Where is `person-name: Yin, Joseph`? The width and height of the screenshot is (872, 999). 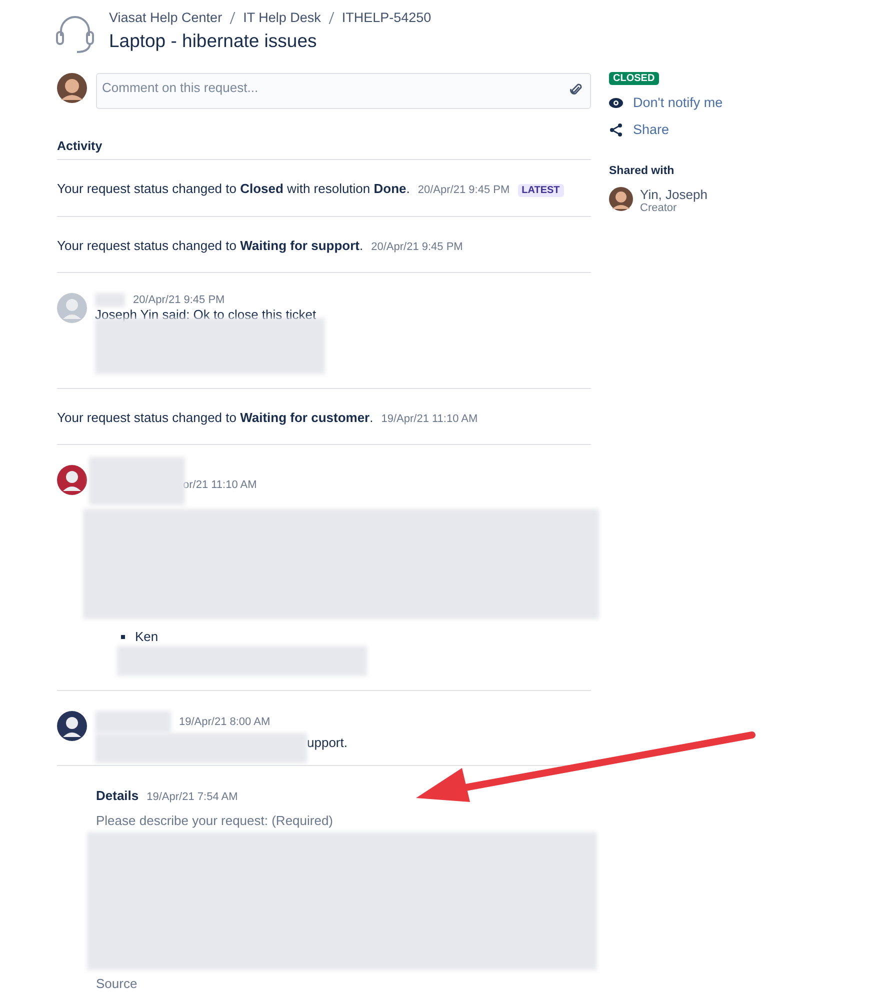
person-name: Yin, Joseph is located at coordinates (674, 194).